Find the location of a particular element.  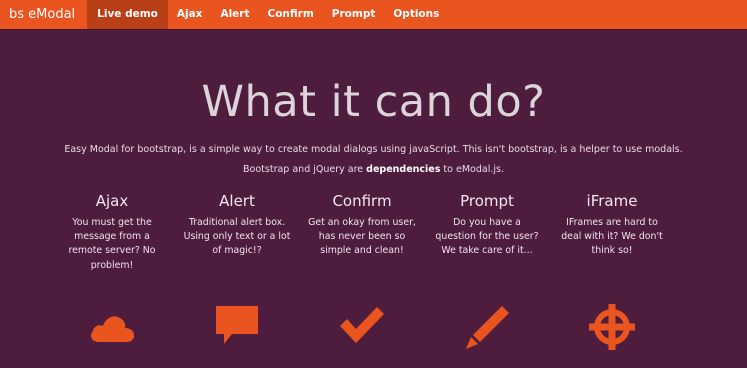

feature-title: Prompt is located at coordinates (487, 201).